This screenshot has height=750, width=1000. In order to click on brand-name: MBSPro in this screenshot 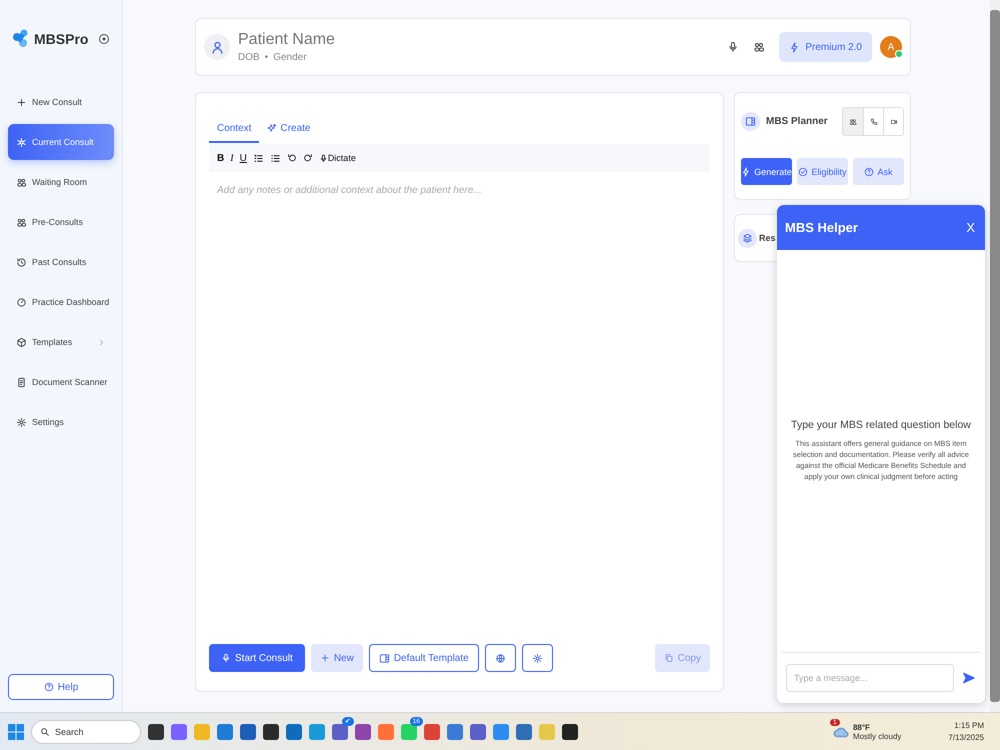, I will do `click(62, 39)`.